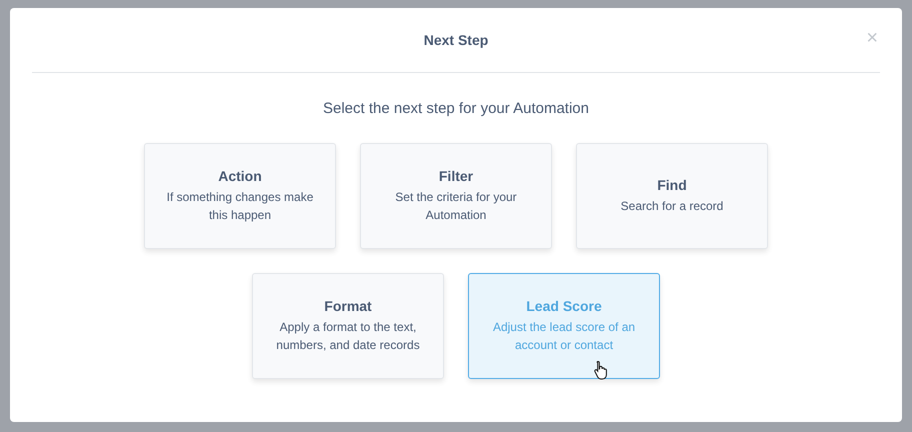 The height and width of the screenshot is (432, 912). I want to click on step-card: Format Apply a format to the text, numbers, and date records, so click(348, 326).